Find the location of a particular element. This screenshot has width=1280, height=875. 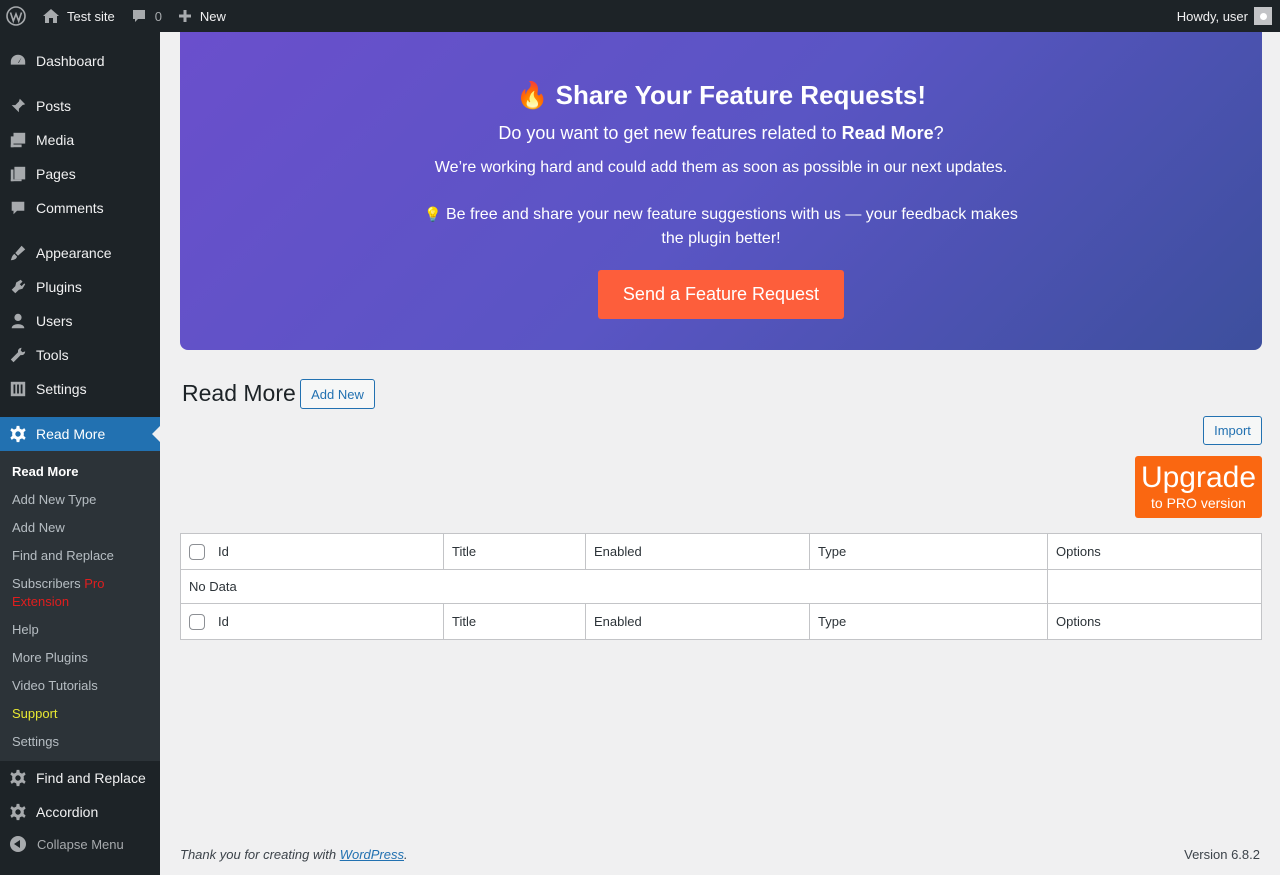

home-icon is located at coordinates (51, 16).